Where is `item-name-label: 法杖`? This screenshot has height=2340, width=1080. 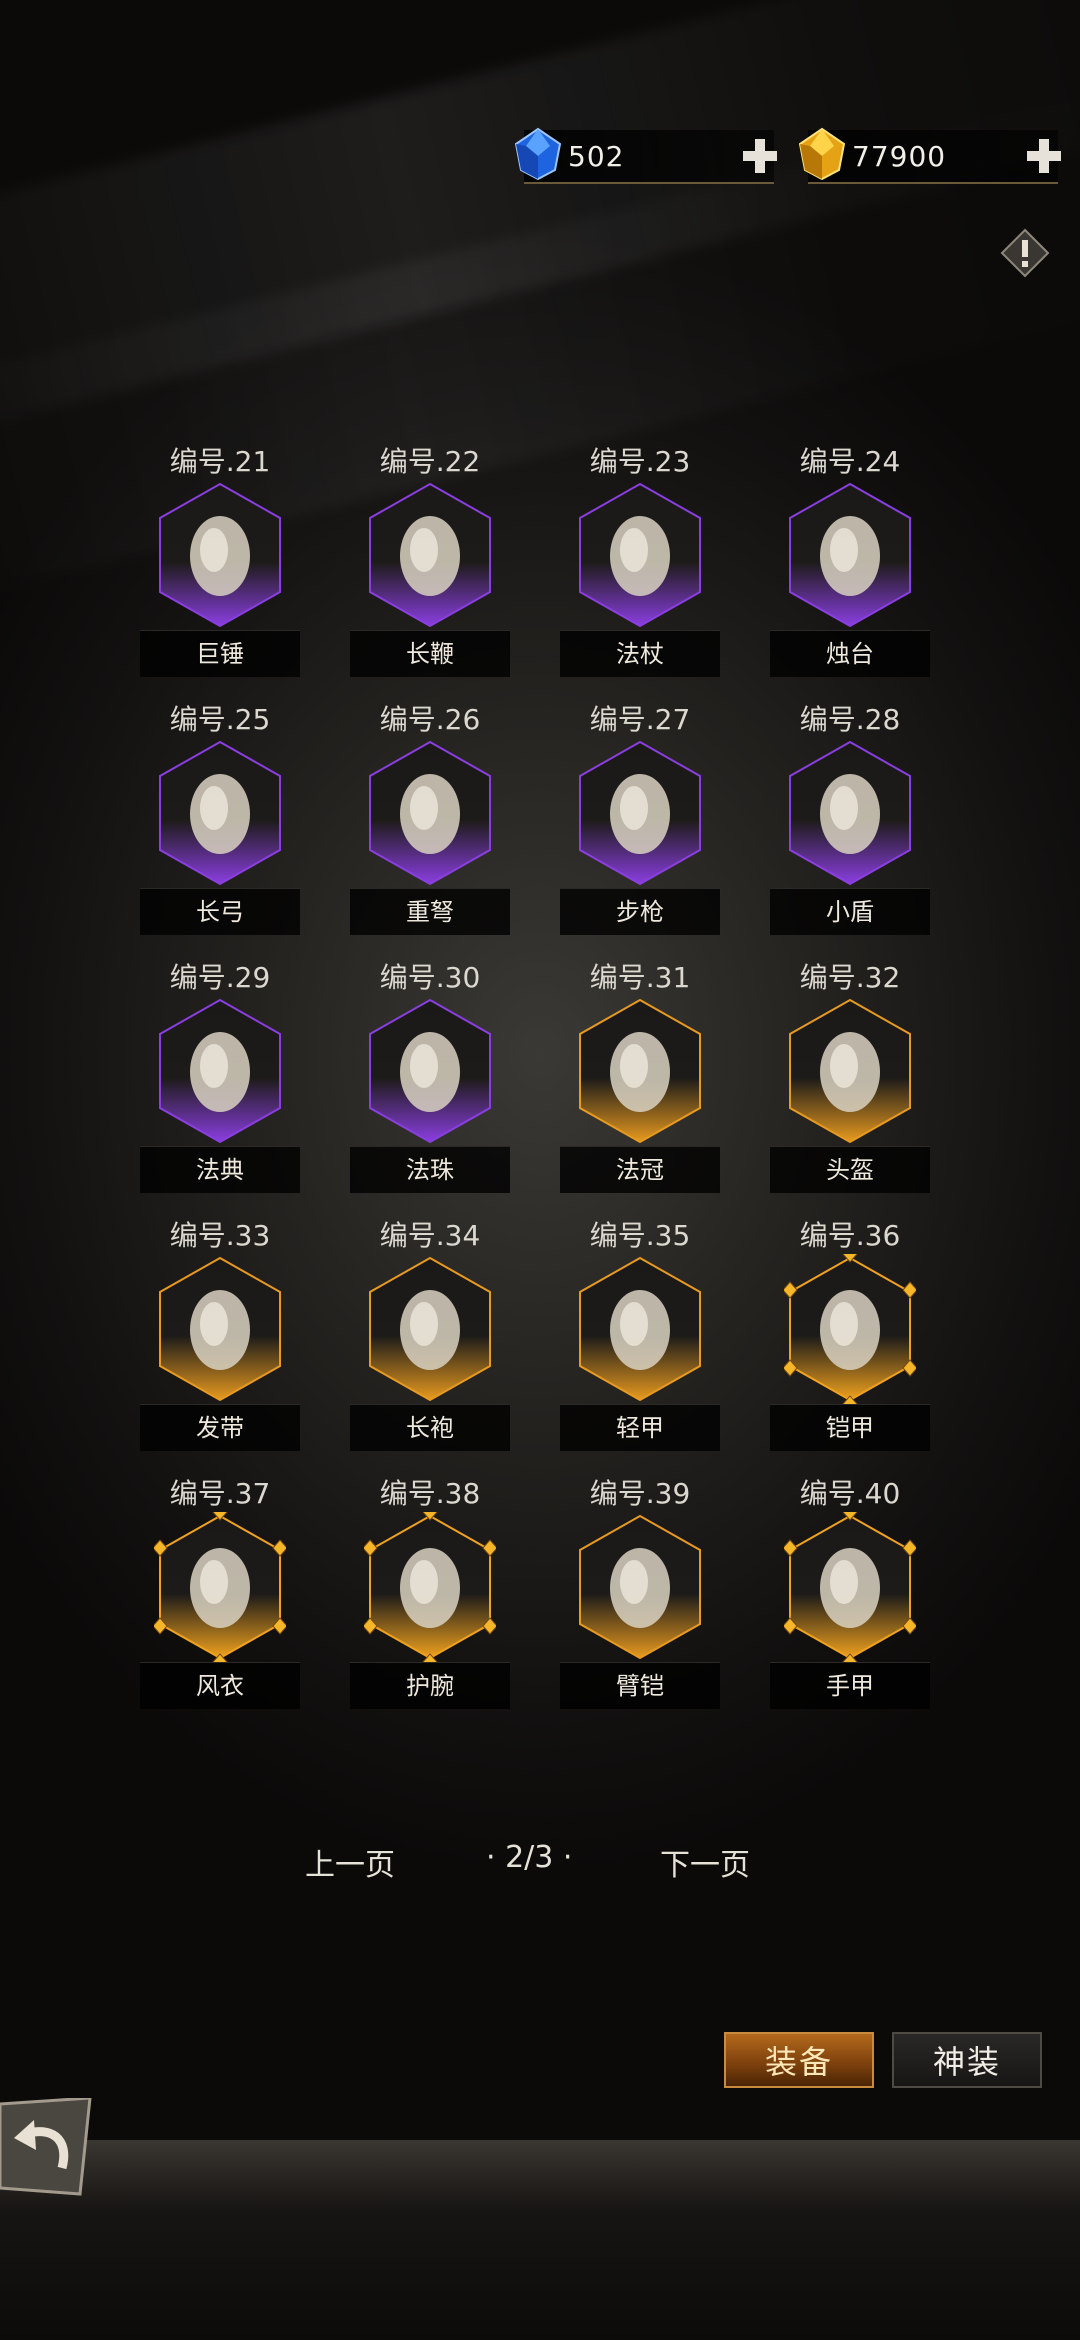
item-name-label: 法杖 is located at coordinates (640, 653).